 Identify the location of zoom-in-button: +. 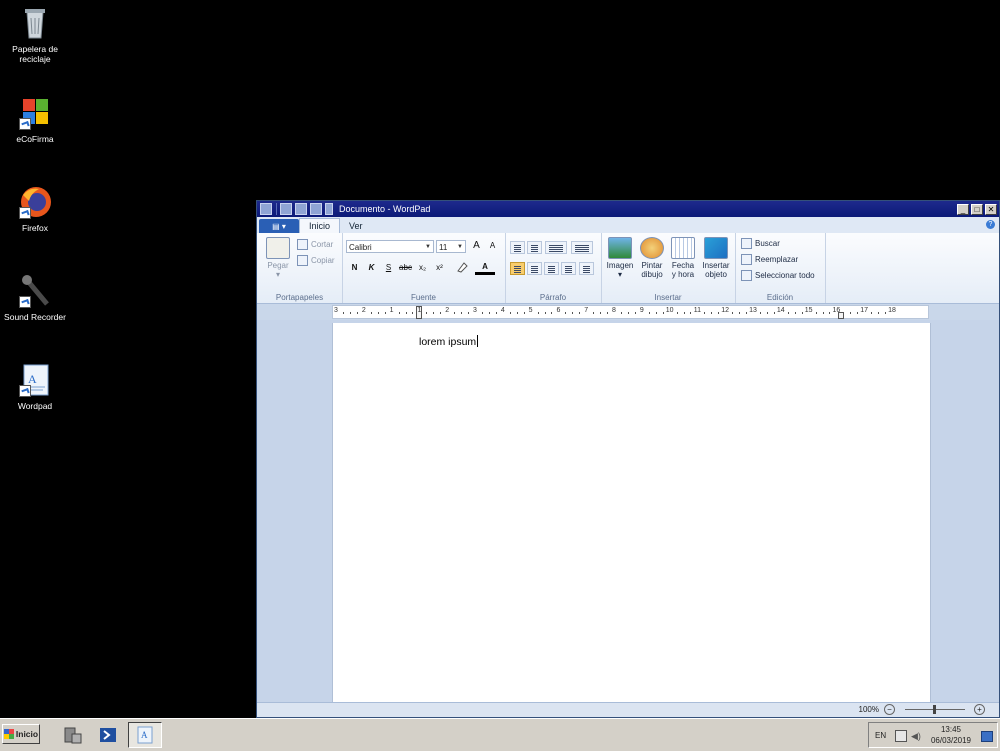
(979, 709).